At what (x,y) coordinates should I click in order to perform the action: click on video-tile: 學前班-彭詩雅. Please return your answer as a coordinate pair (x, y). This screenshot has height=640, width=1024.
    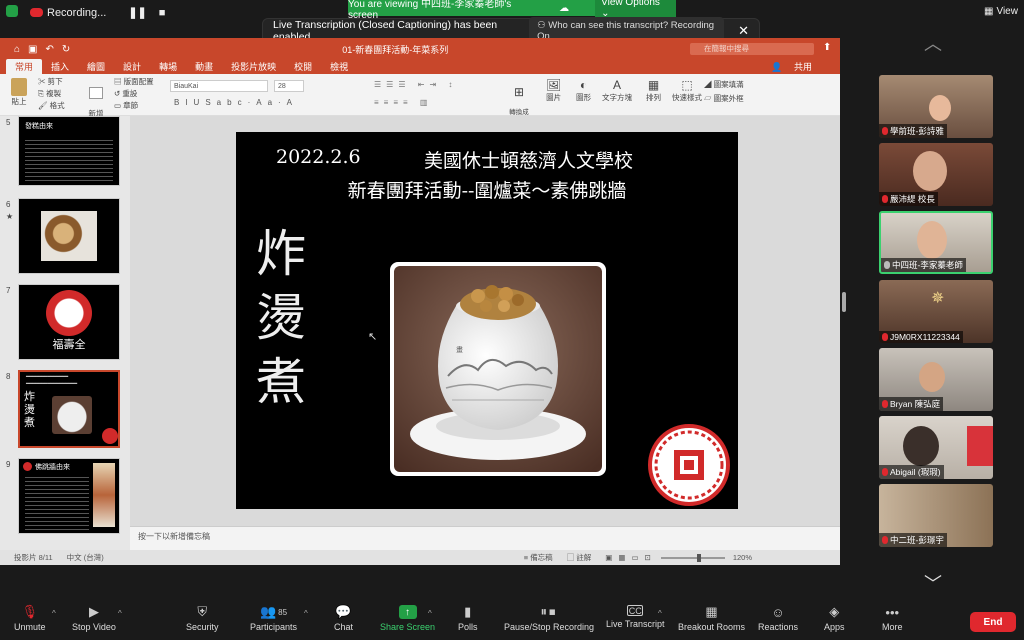
    Looking at the image, I should click on (936, 106).